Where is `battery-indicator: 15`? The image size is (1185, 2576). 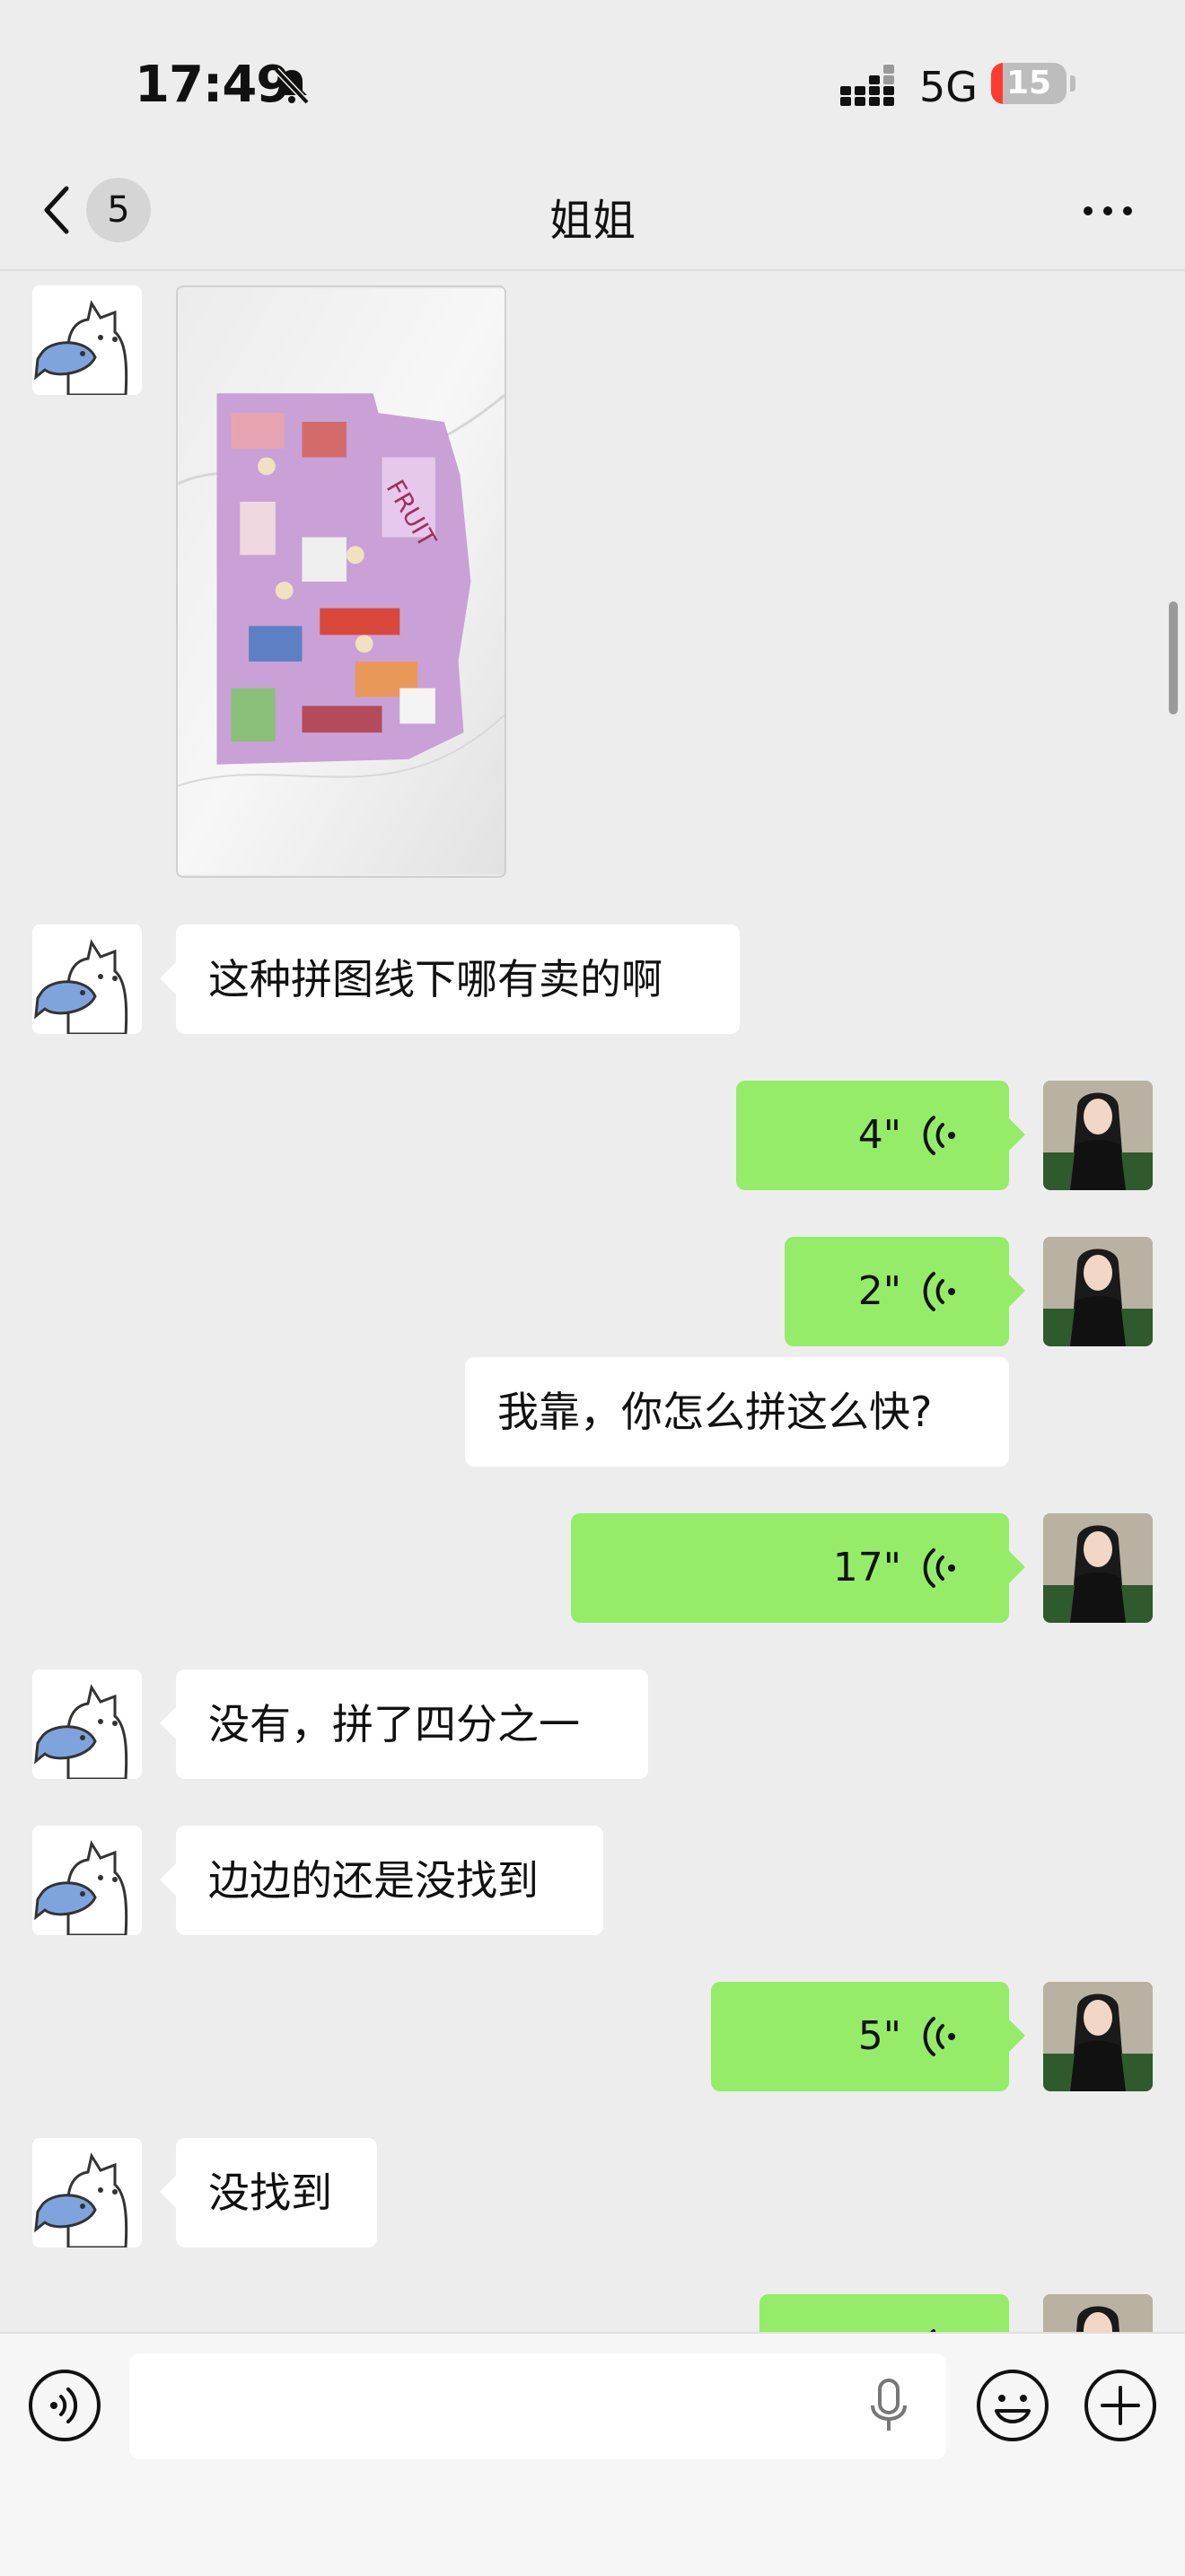 battery-indicator: 15 is located at coordinates (1028, 83).